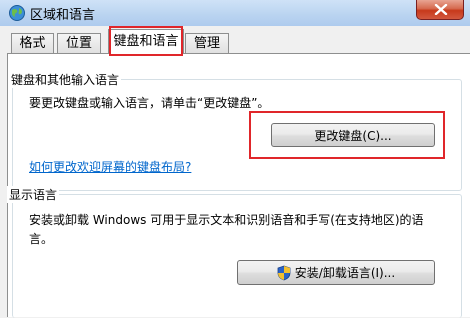 This screenshot has width=470, height=318. I want to click on tab-administrative: 管理, so click(207, 43).